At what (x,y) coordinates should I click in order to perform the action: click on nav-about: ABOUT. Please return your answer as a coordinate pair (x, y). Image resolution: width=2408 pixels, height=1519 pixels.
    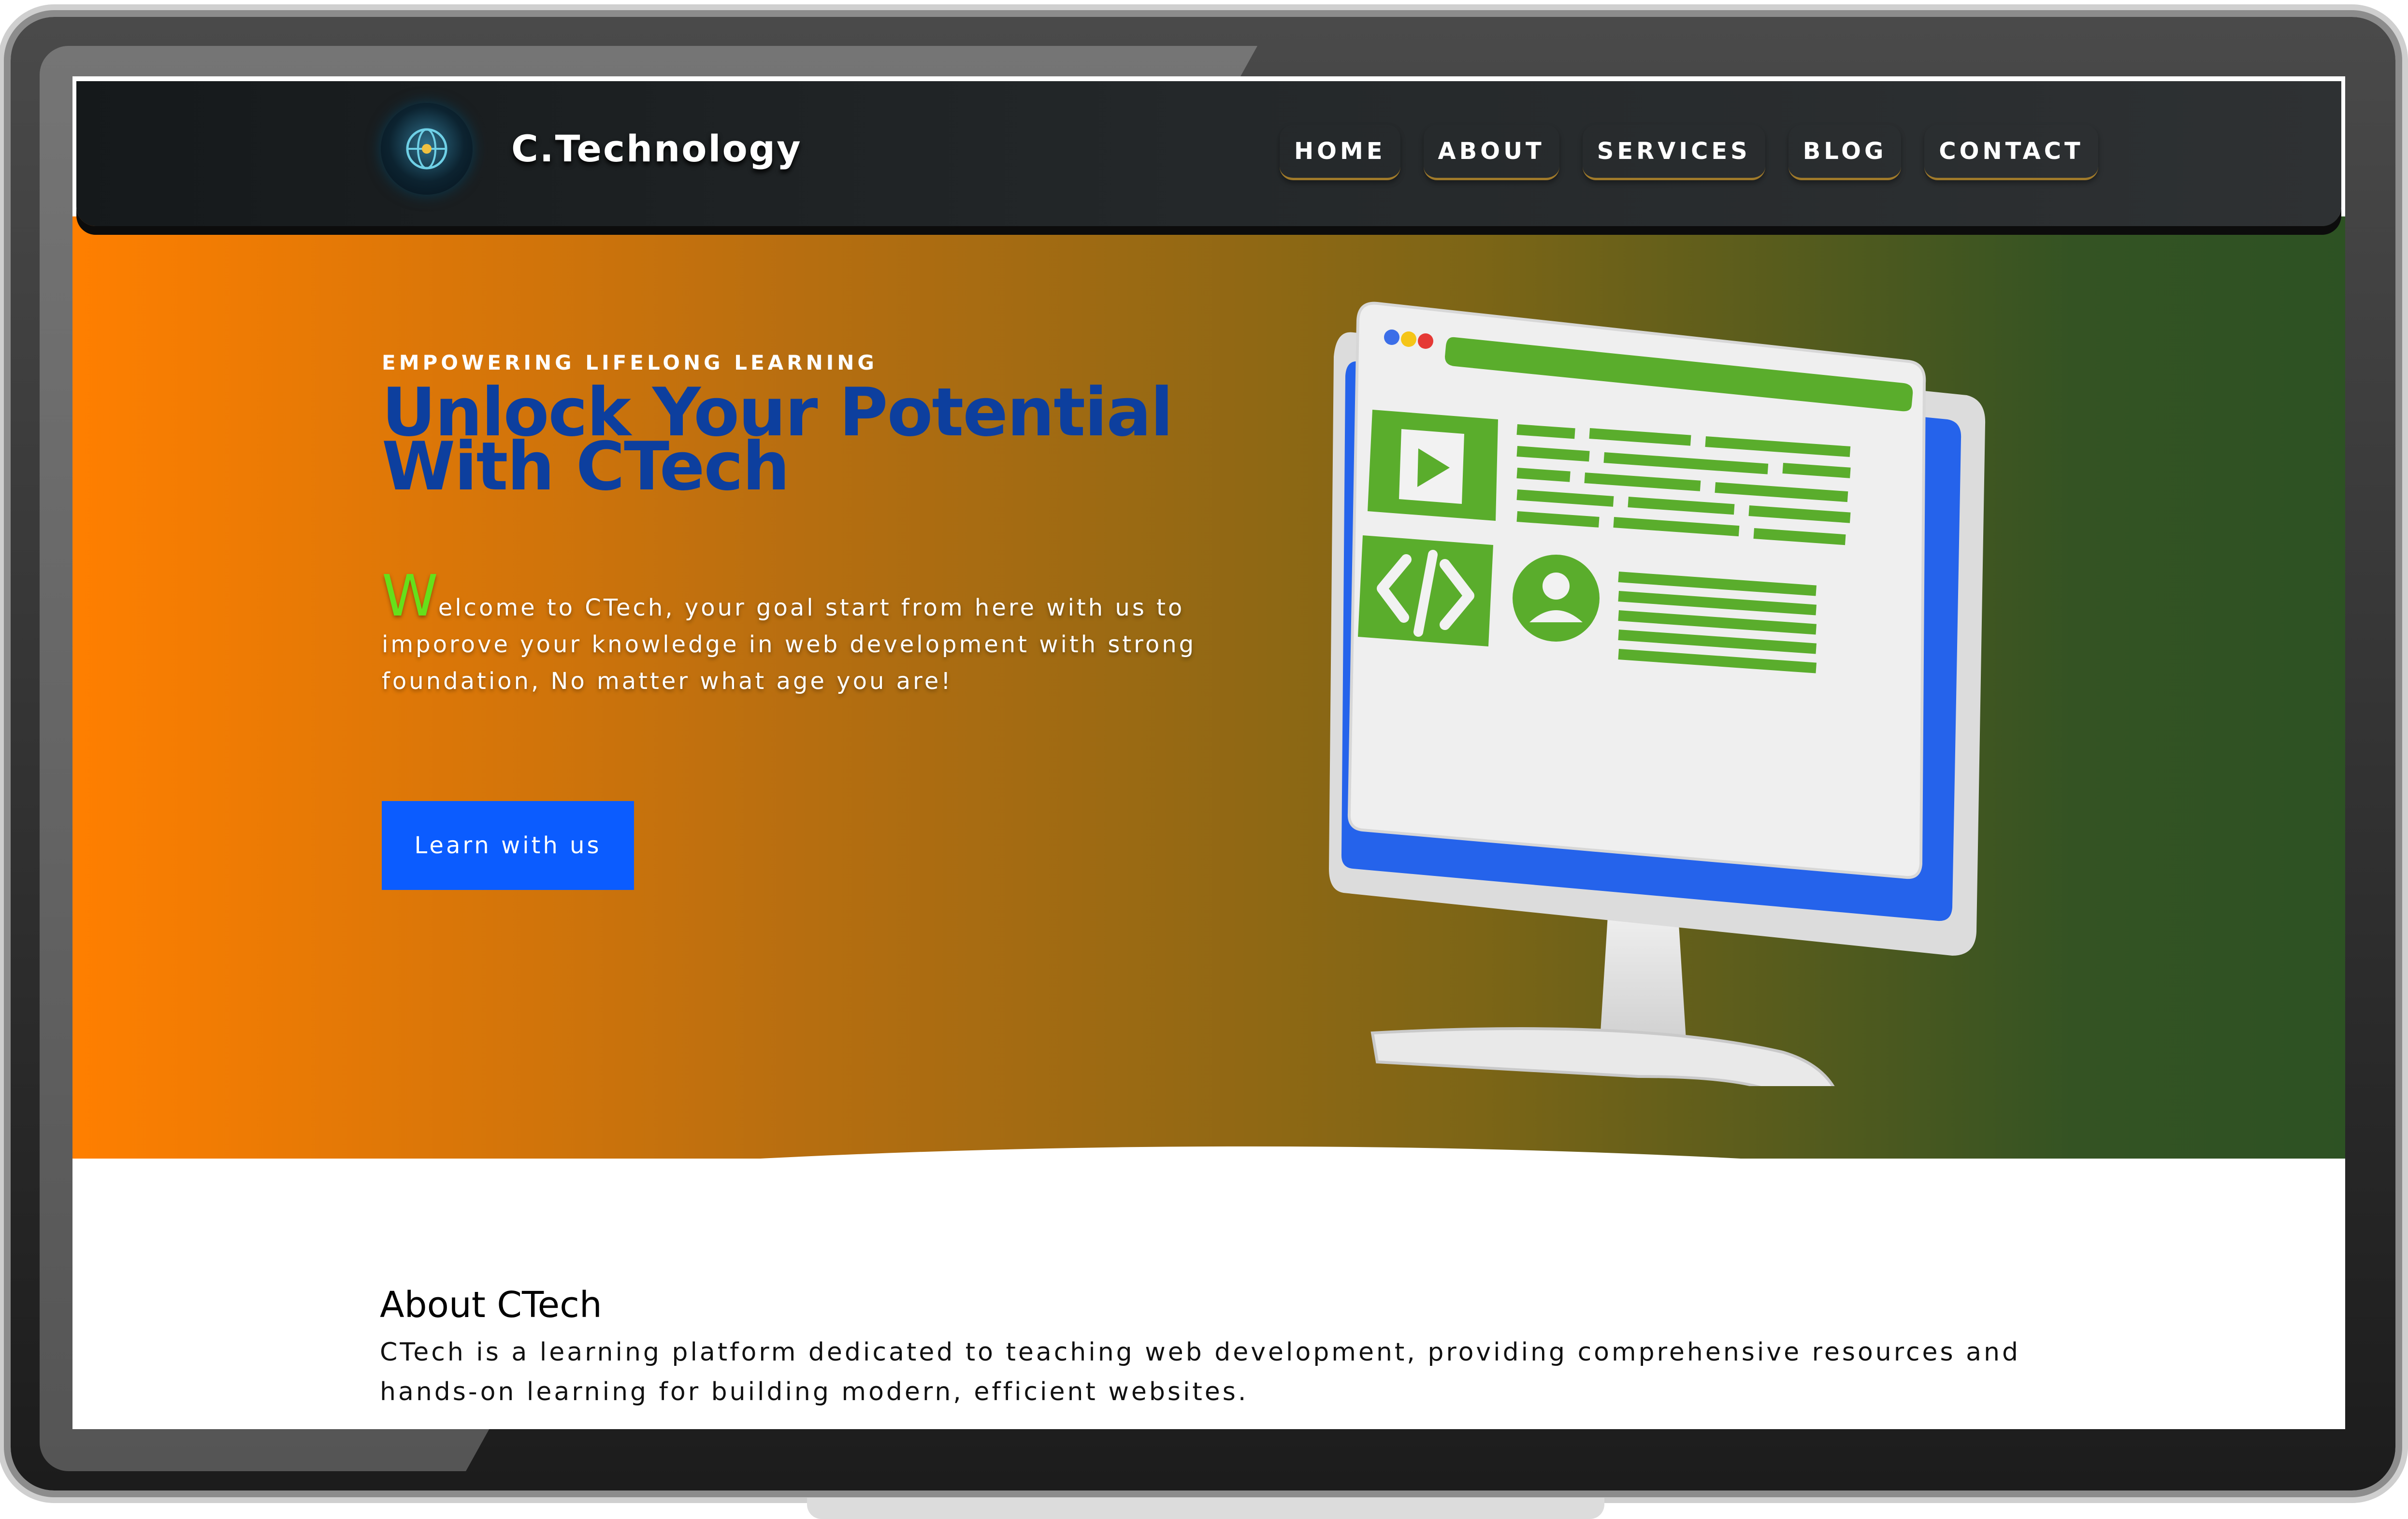
    Looking at the image, I should click on (1491, 152).